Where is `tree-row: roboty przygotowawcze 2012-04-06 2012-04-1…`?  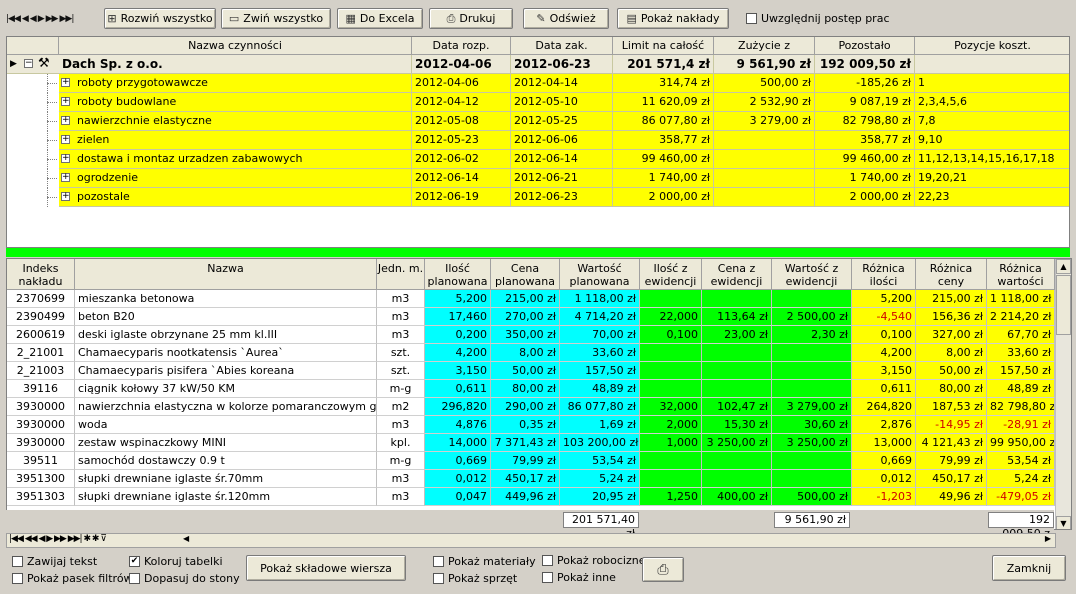 tree-row: roboty przygotowawcze 2012-04-06 2012-04-1… is located at coordinates (538, 83).